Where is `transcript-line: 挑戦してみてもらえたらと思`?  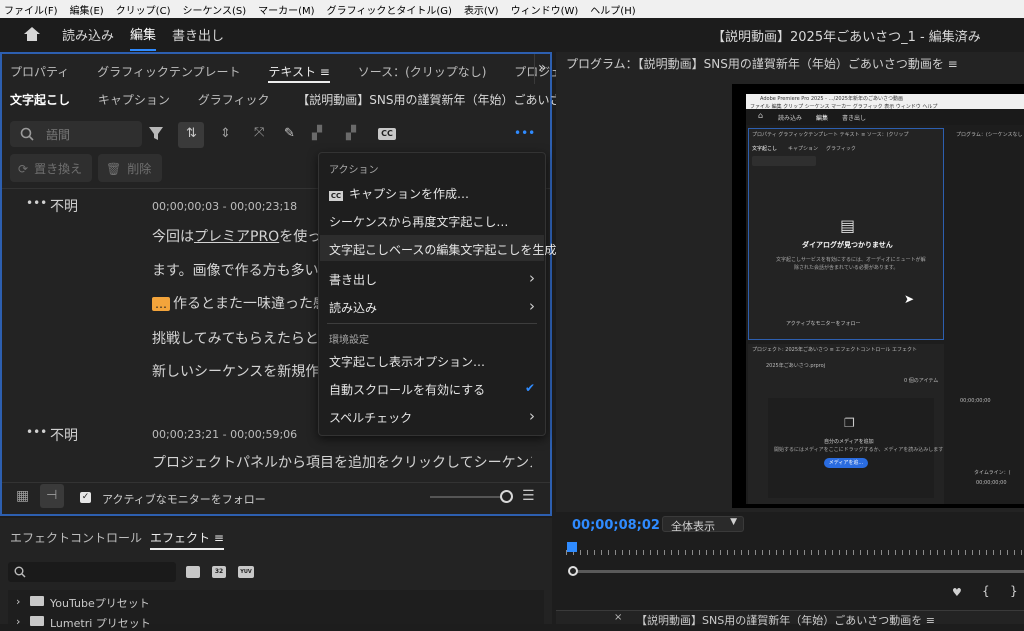
transcript-line: 挑戦してみてもらえたらと思 is located at coordinates (236, 338).